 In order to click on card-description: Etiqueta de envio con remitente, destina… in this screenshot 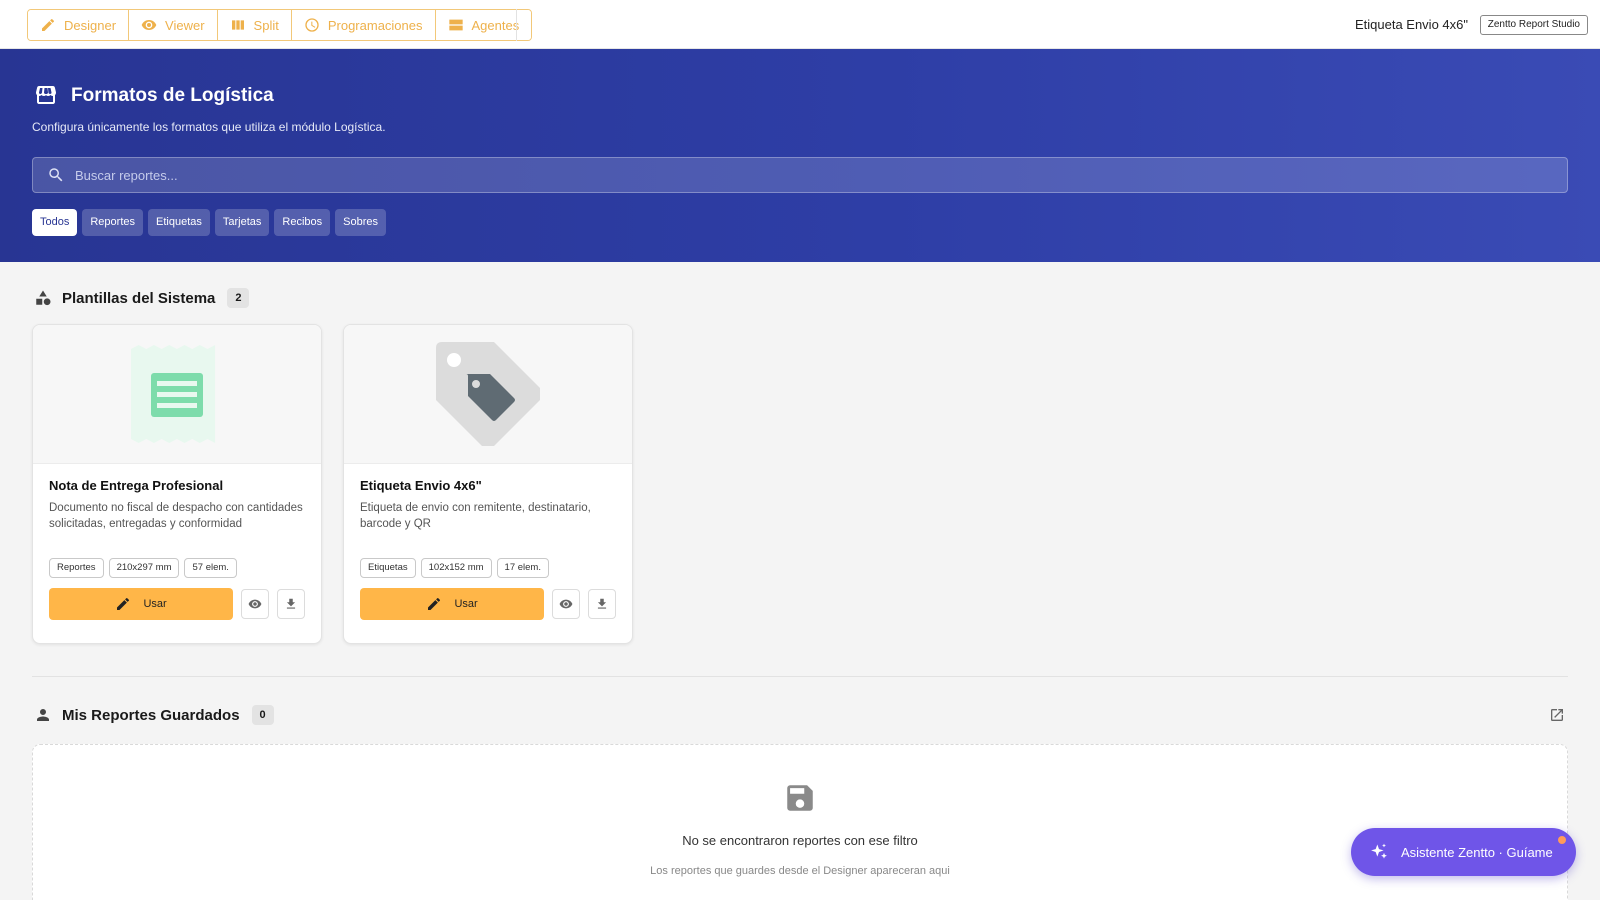, I will do `click(475, 516)`.